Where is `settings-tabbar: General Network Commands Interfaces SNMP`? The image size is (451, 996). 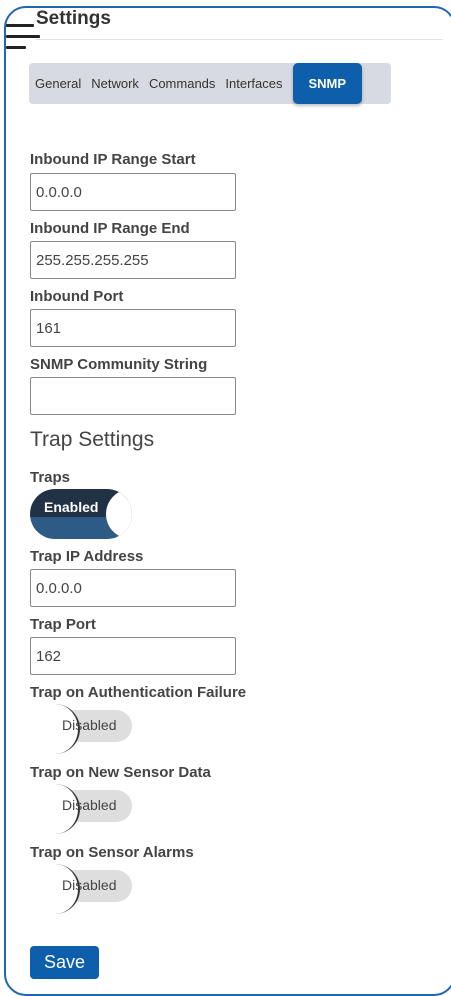
settings-tabbar: General Network Commands Interfaces SNMP is located at coordinates (210, 83).